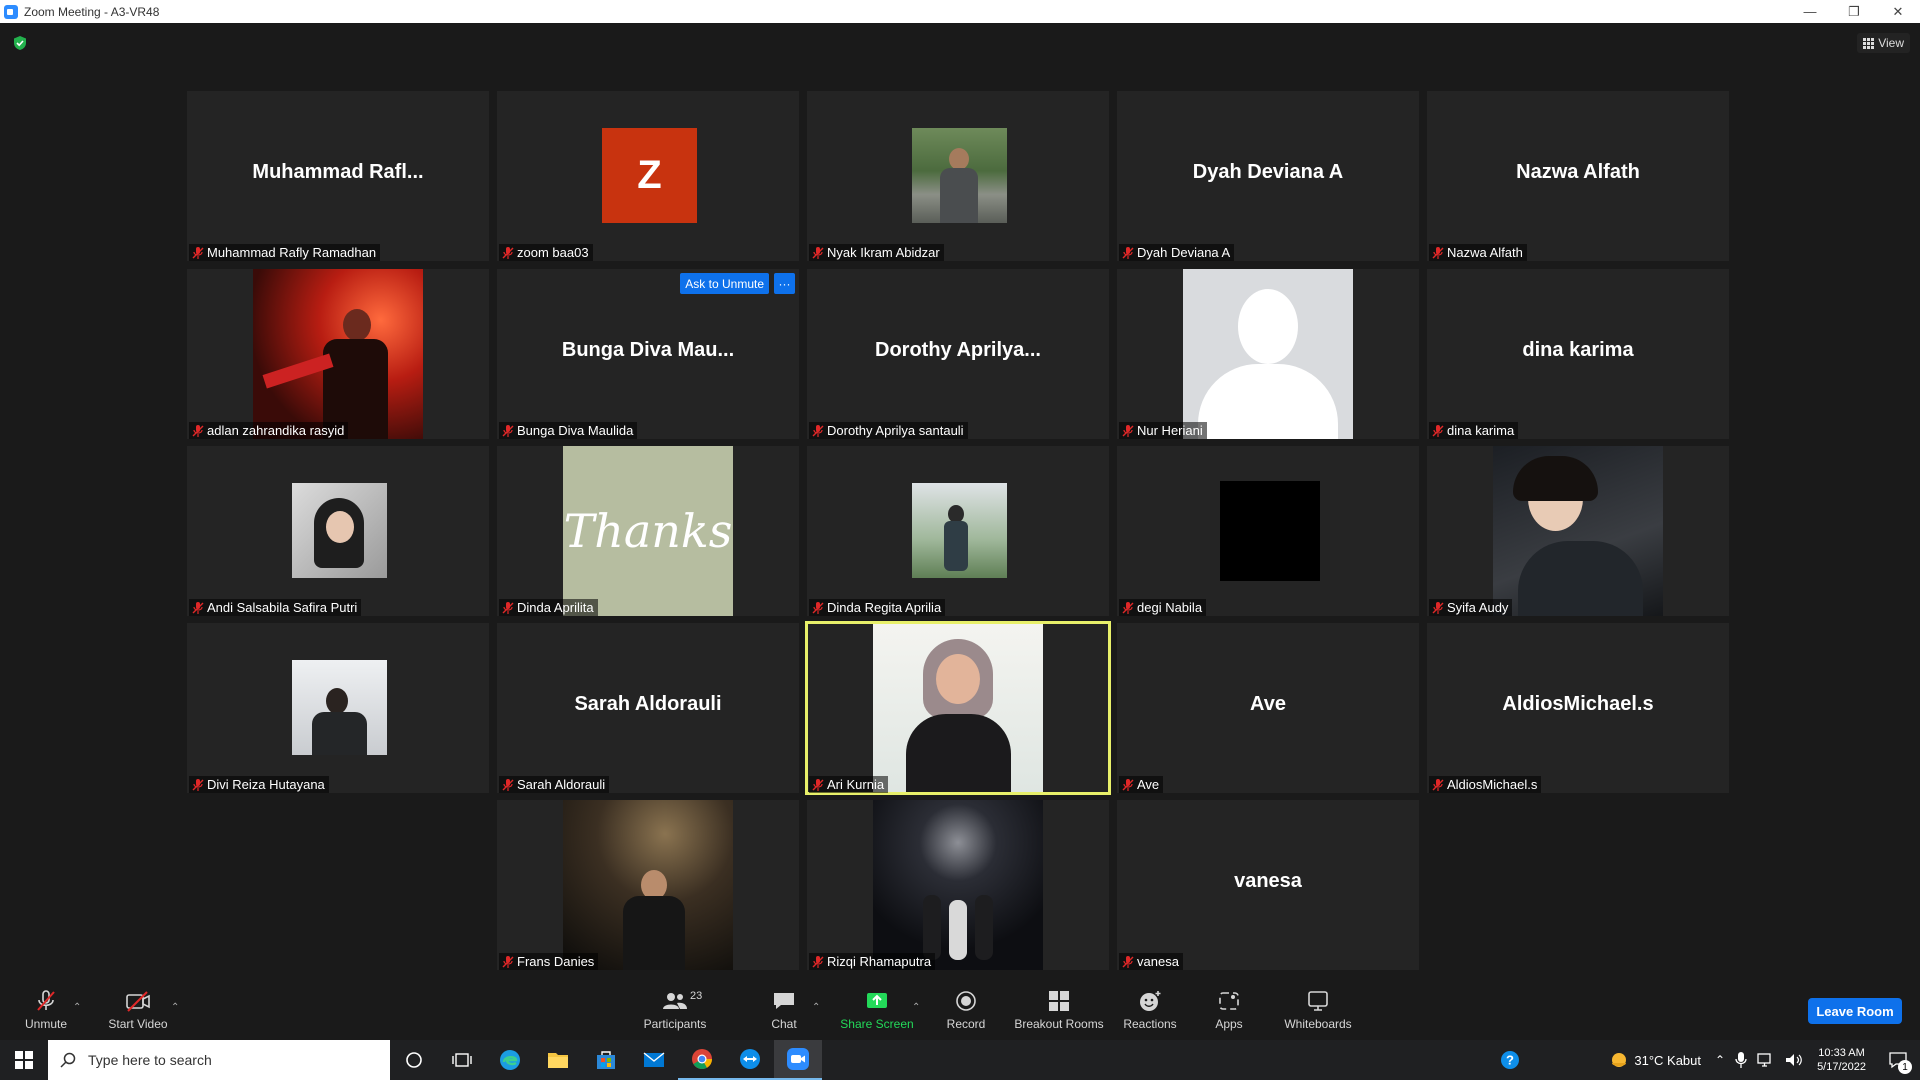 The width and height of the screenshot is (1920, 1080). I want to click on mail-taskbar-button, so click(654, 1060).